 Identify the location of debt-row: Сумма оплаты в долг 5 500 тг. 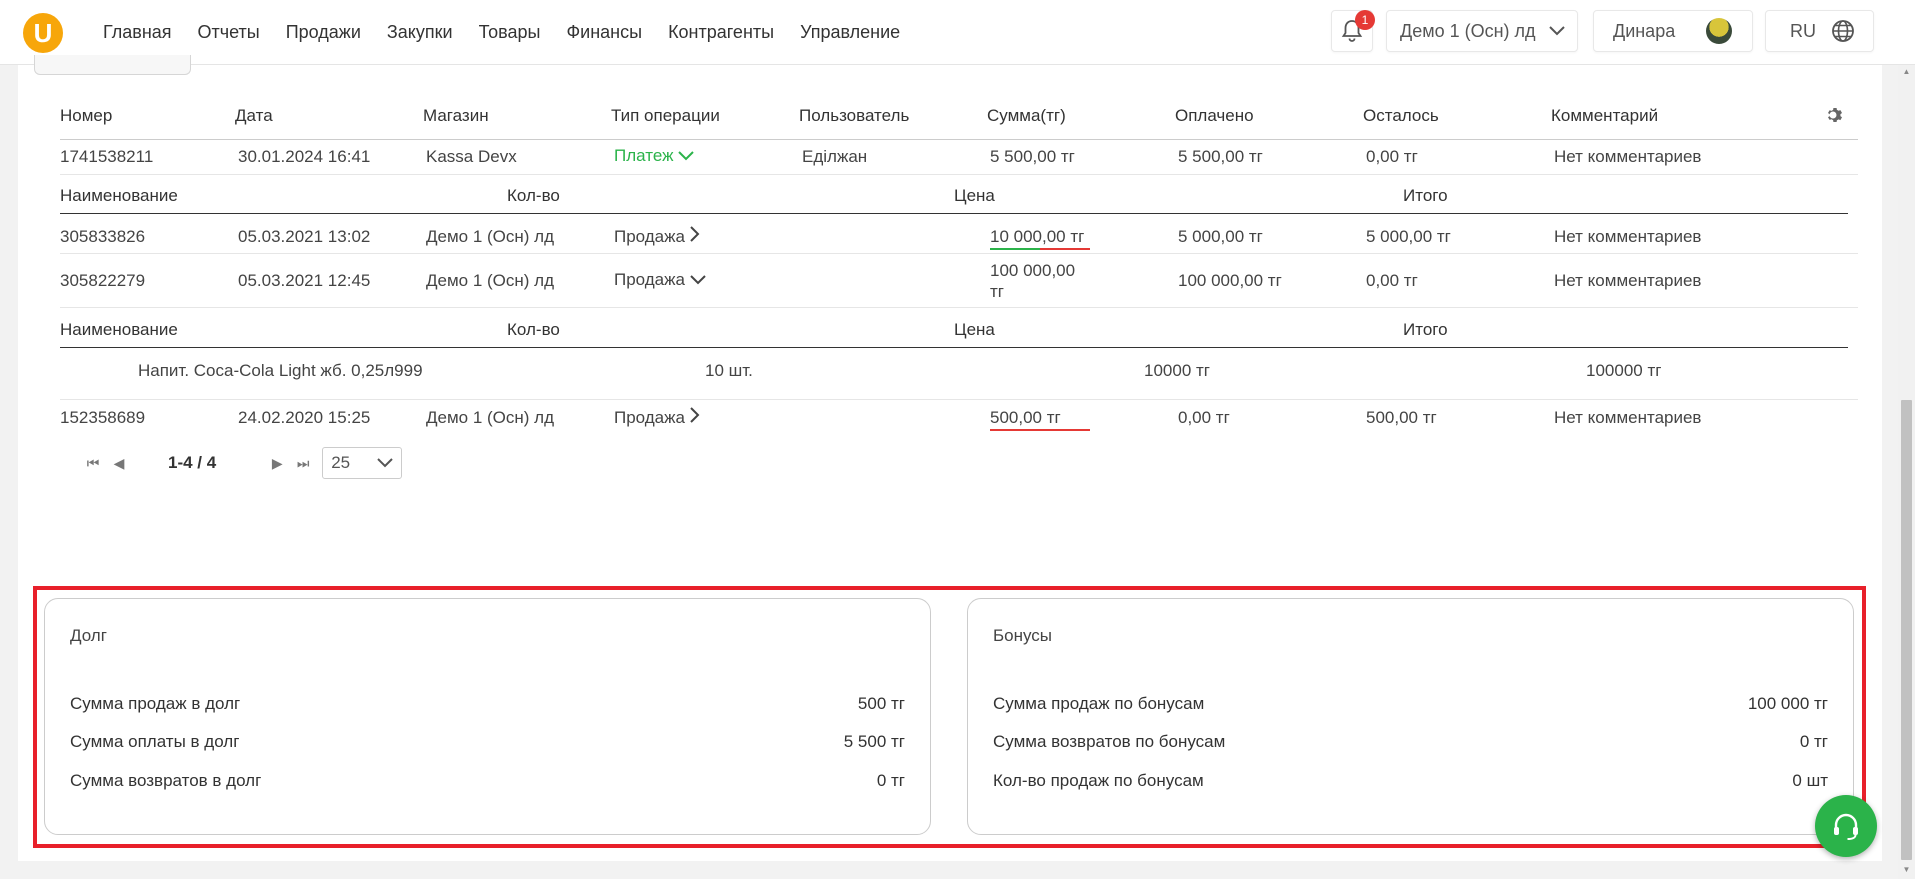
(487, 742).